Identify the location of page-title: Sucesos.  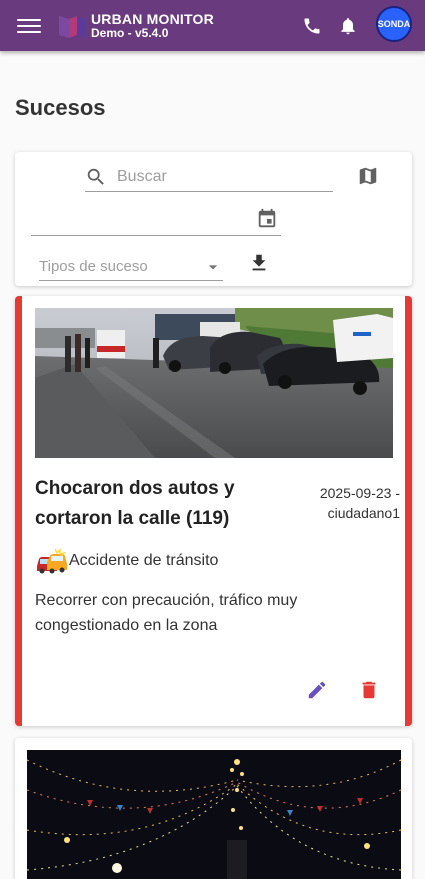
(60, 107).